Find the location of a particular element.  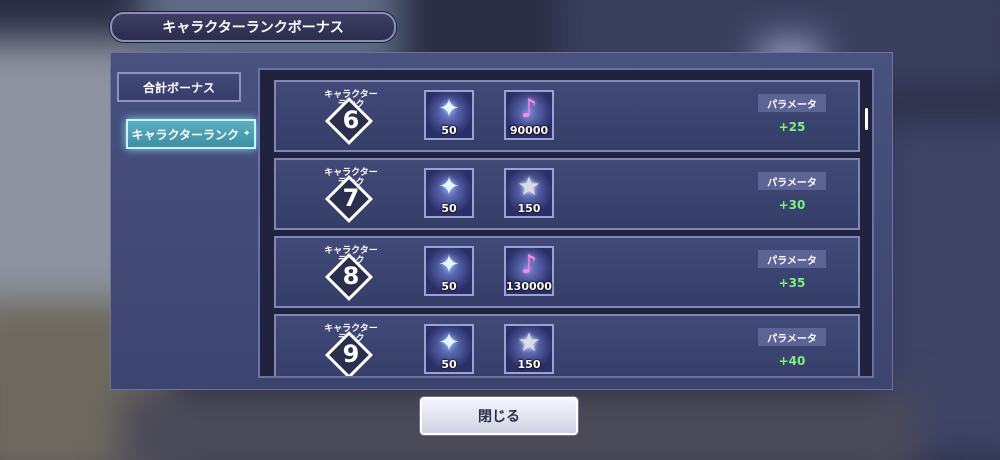

reward-quantity: 130000 is located at coordinates (529, 286).